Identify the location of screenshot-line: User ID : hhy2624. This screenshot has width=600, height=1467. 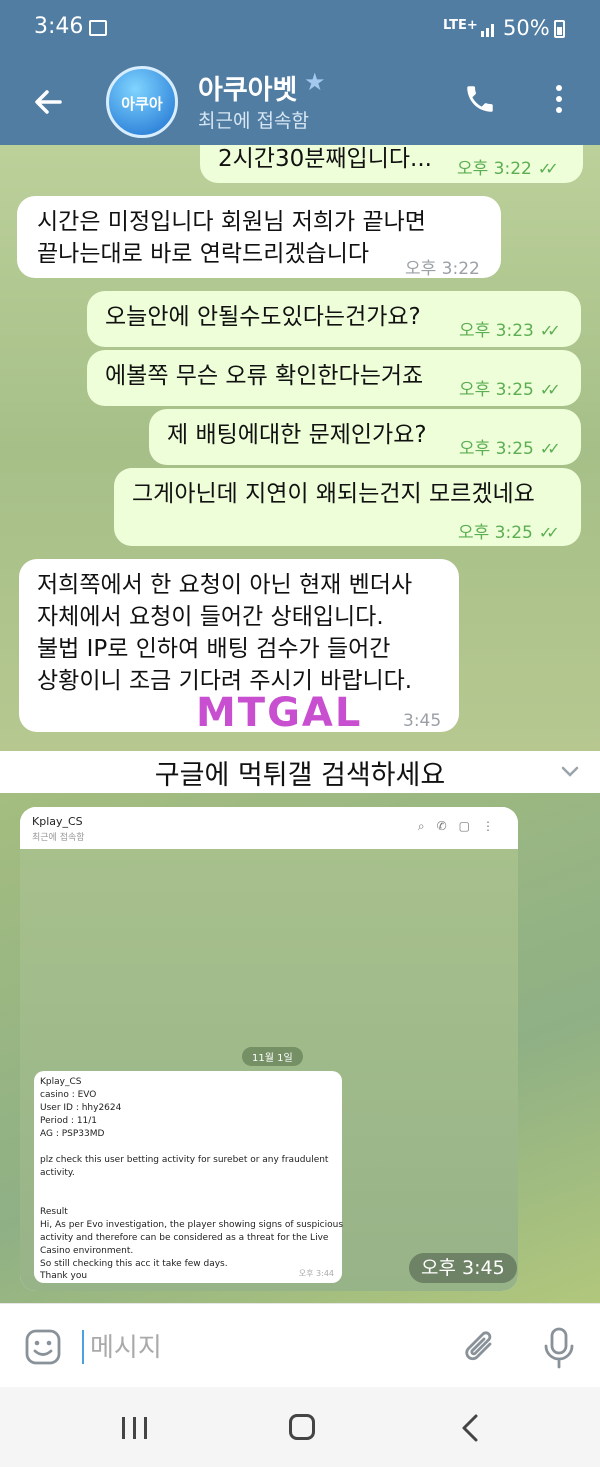
(81, 1108).